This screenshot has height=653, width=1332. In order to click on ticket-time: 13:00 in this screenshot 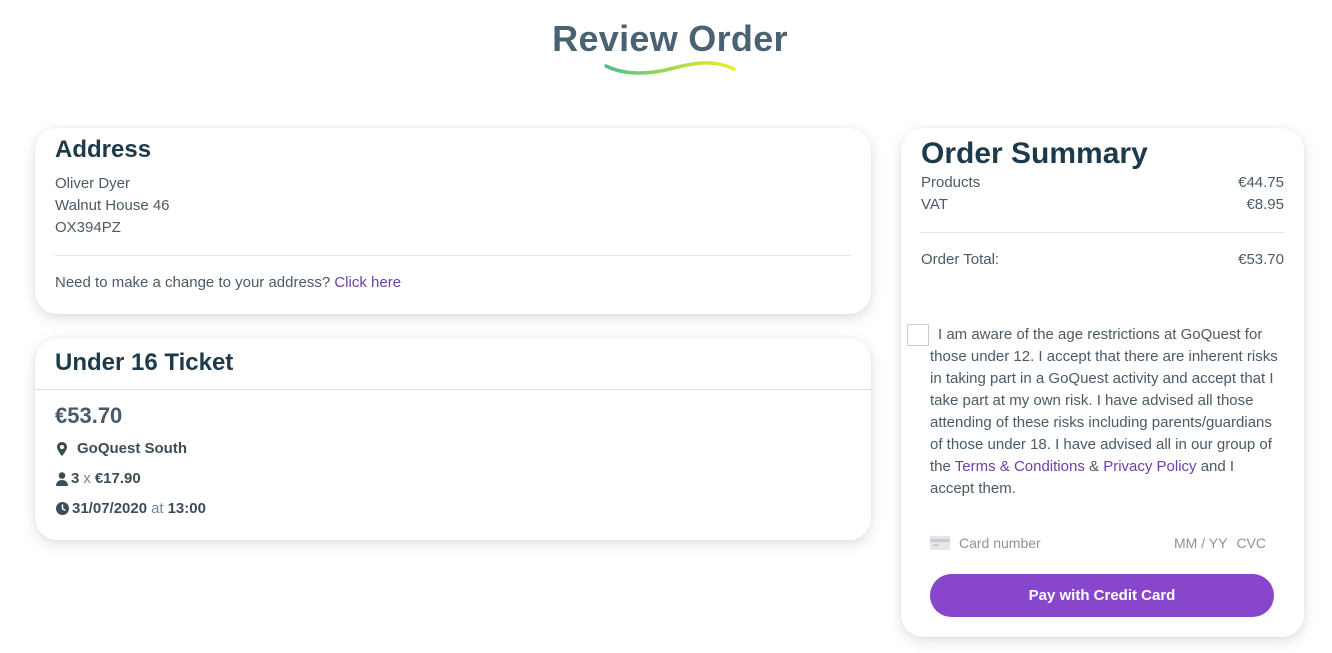, I will do `click(186, 508)`.